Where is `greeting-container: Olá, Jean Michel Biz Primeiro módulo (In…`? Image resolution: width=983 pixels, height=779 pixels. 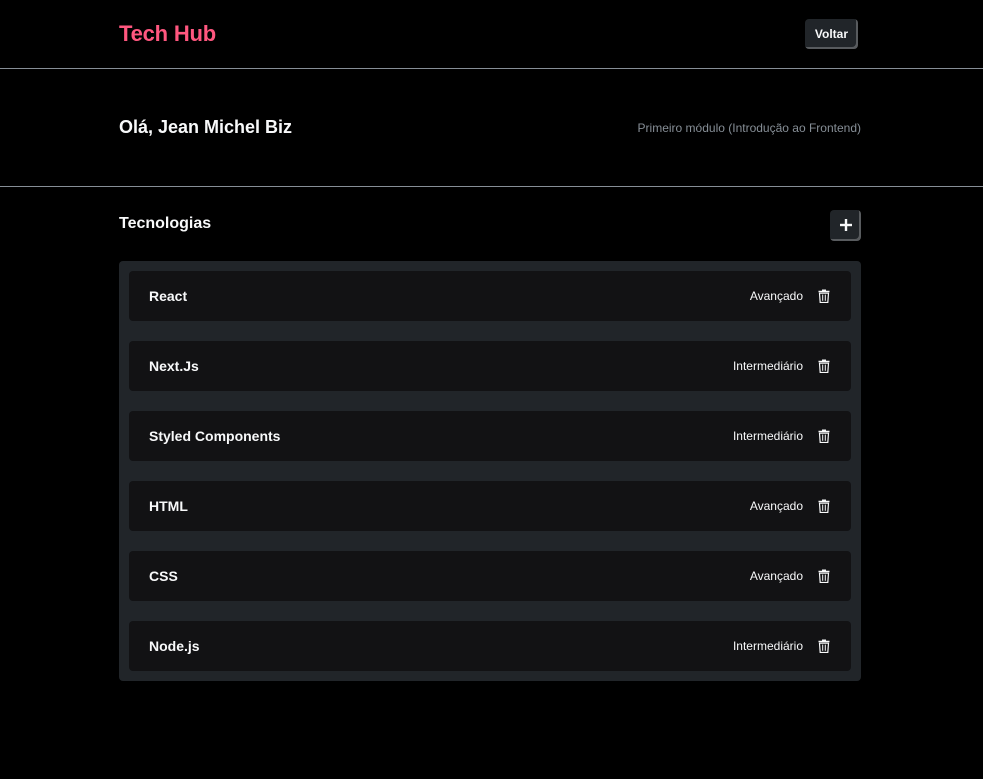 greeting-container: Olá, Jean Michel Biz Primeiro módulo (In… is located at coordinates (490, 127).